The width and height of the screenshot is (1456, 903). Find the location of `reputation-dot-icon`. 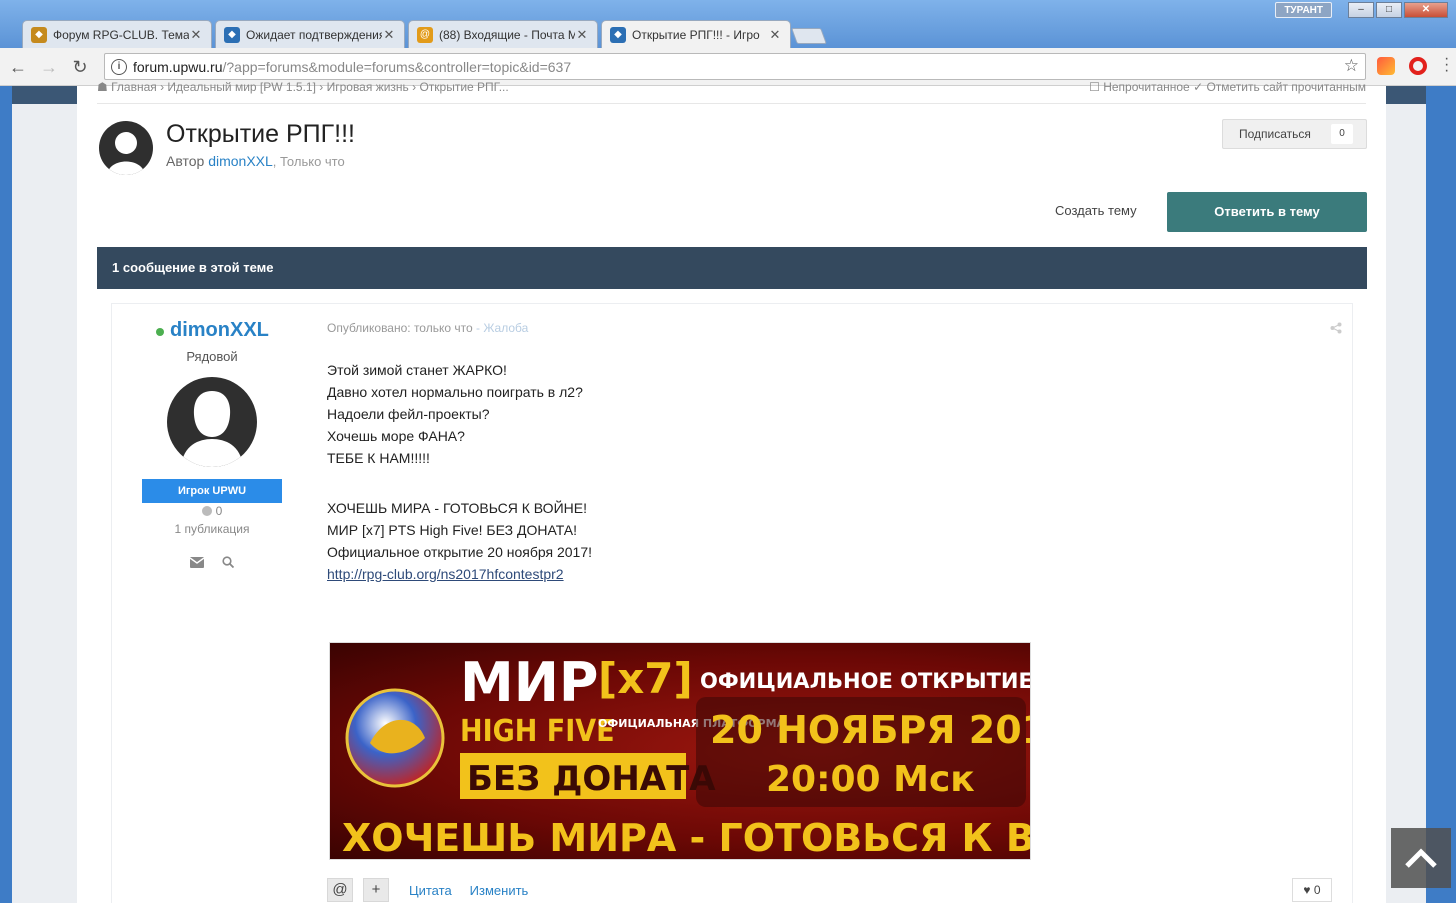

reputation-dot-icon is located at coordinates (206, 511).